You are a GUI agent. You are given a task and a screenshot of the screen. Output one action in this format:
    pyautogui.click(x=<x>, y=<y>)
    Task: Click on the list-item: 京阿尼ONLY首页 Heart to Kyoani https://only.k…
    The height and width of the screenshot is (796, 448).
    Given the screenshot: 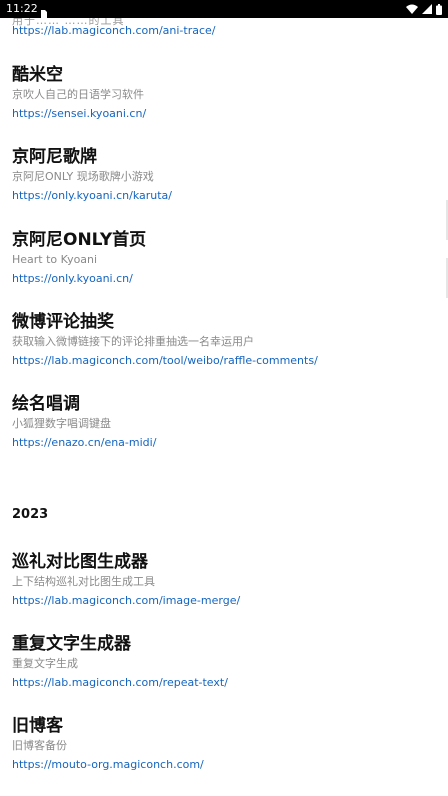 What is the action you would take?
    pyautogui.click(x=222, y=257)
    